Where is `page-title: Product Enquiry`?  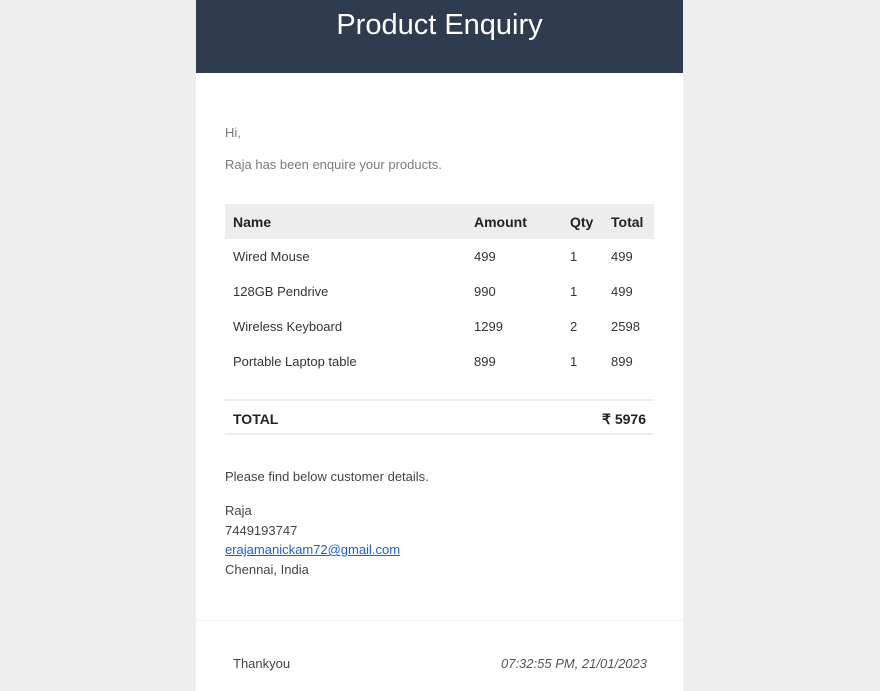 page-title: Product Enquiry is located at coordinates (439, 25).